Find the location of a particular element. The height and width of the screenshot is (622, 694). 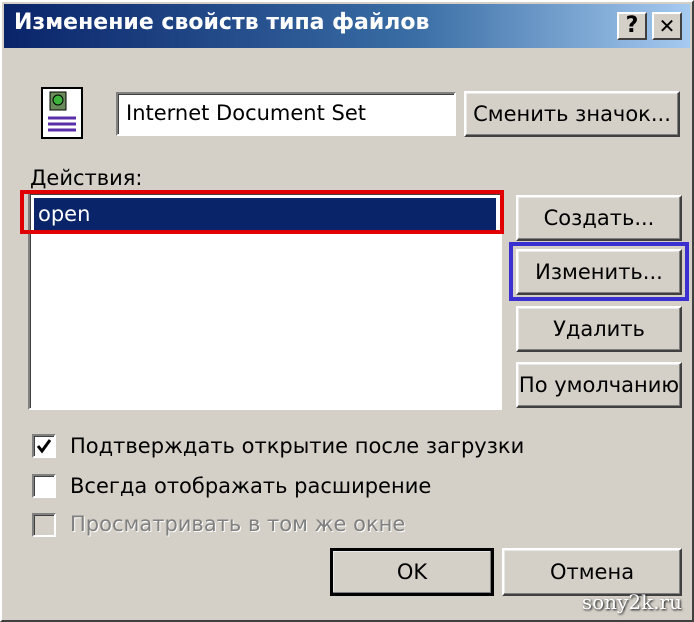

confirm-open-checkbox is located at coordinates (44, 446).